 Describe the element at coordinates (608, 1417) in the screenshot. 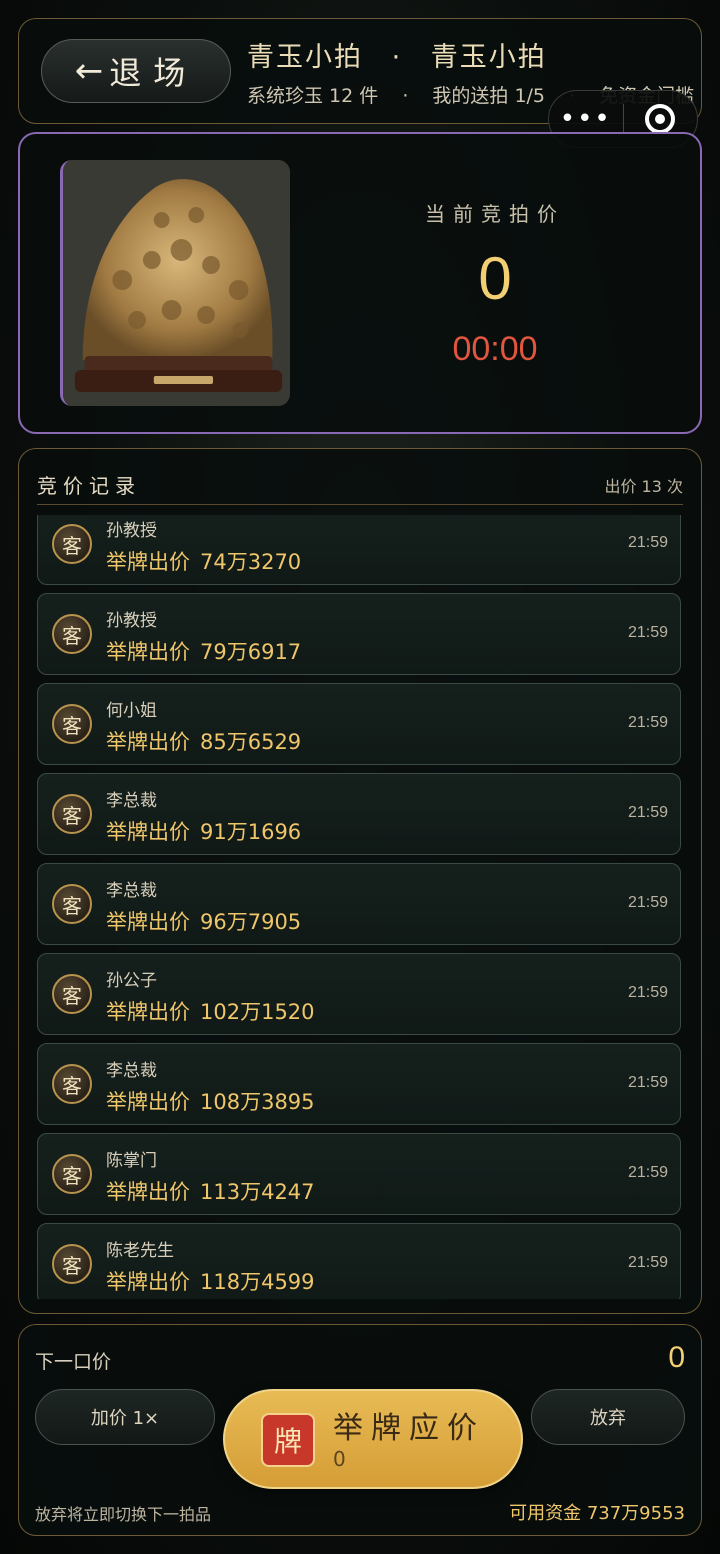

I see `abandon-button: 放弃` at that location.